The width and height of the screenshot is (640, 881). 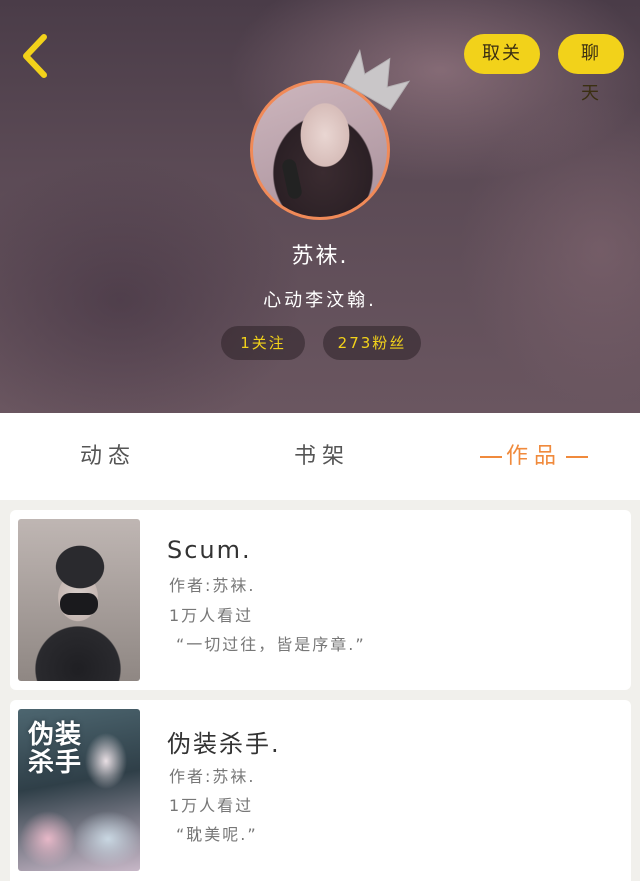 I want to click on fans-count: 273粉丝, so click(x=372, y=343).